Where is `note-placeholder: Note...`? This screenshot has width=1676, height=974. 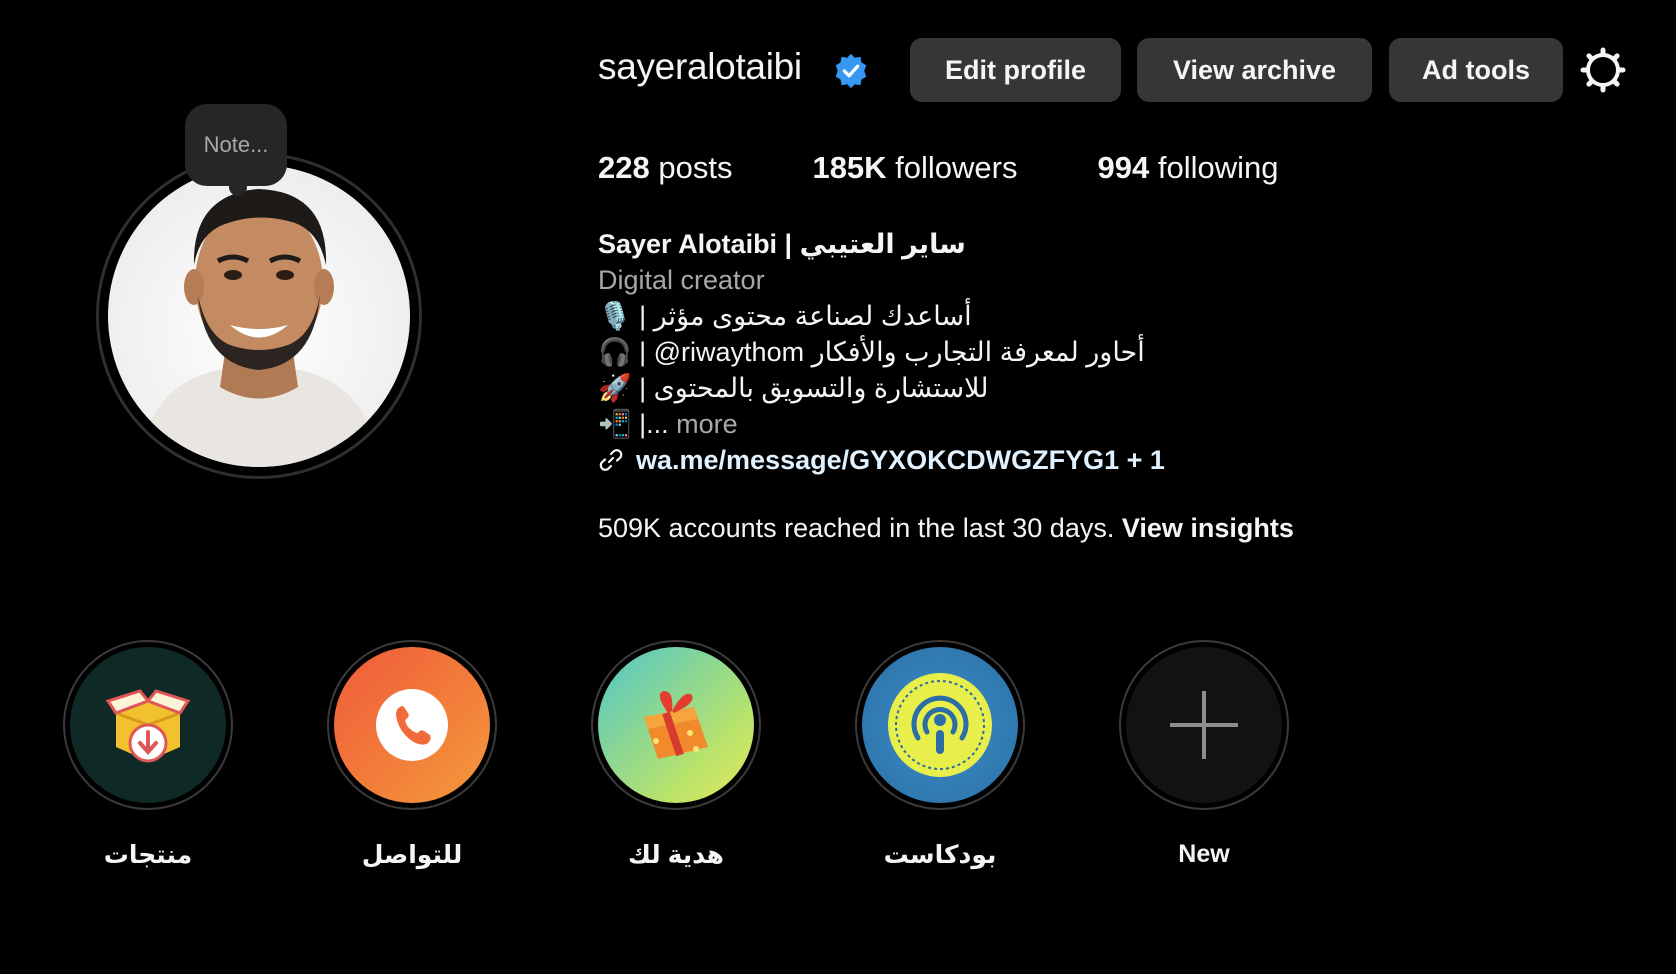
note-placeholder: Note... is located at coordinates (236, 144).